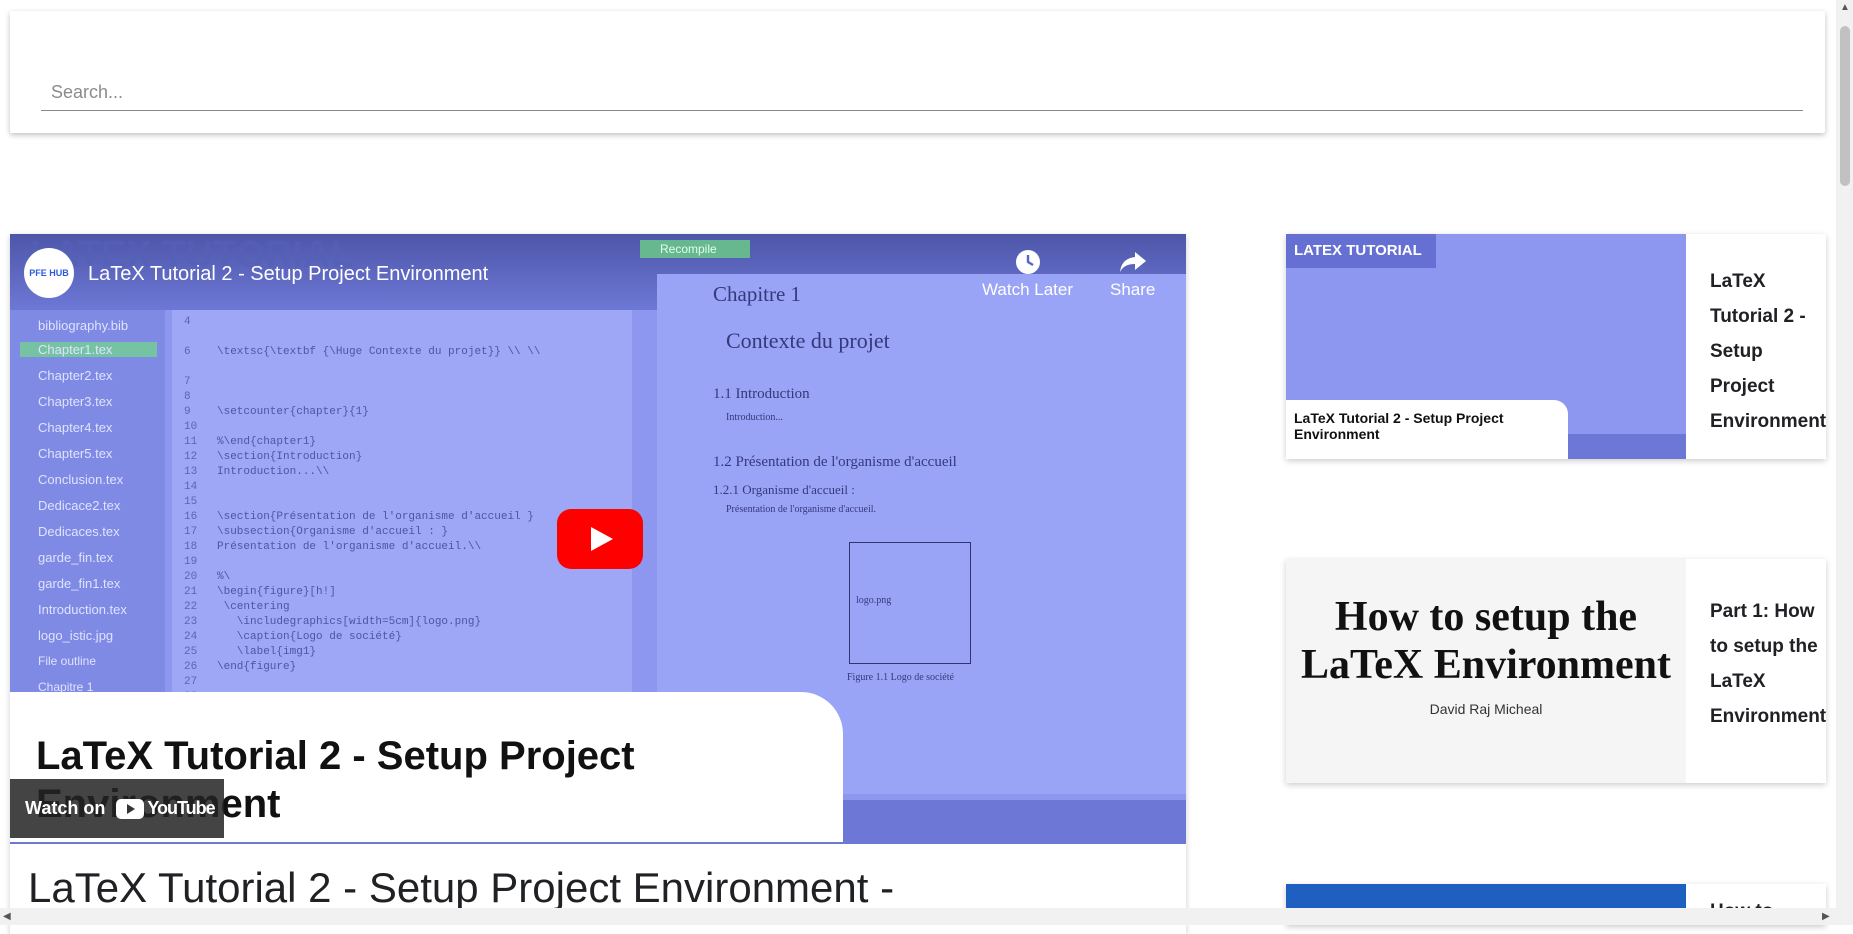 This screenshot has height=934, width=1853. What do you see at coordinates (1486, 617) in the screenshot?
I see `thumbnail-line: How to setup the` at bounding box center [1486, 617].